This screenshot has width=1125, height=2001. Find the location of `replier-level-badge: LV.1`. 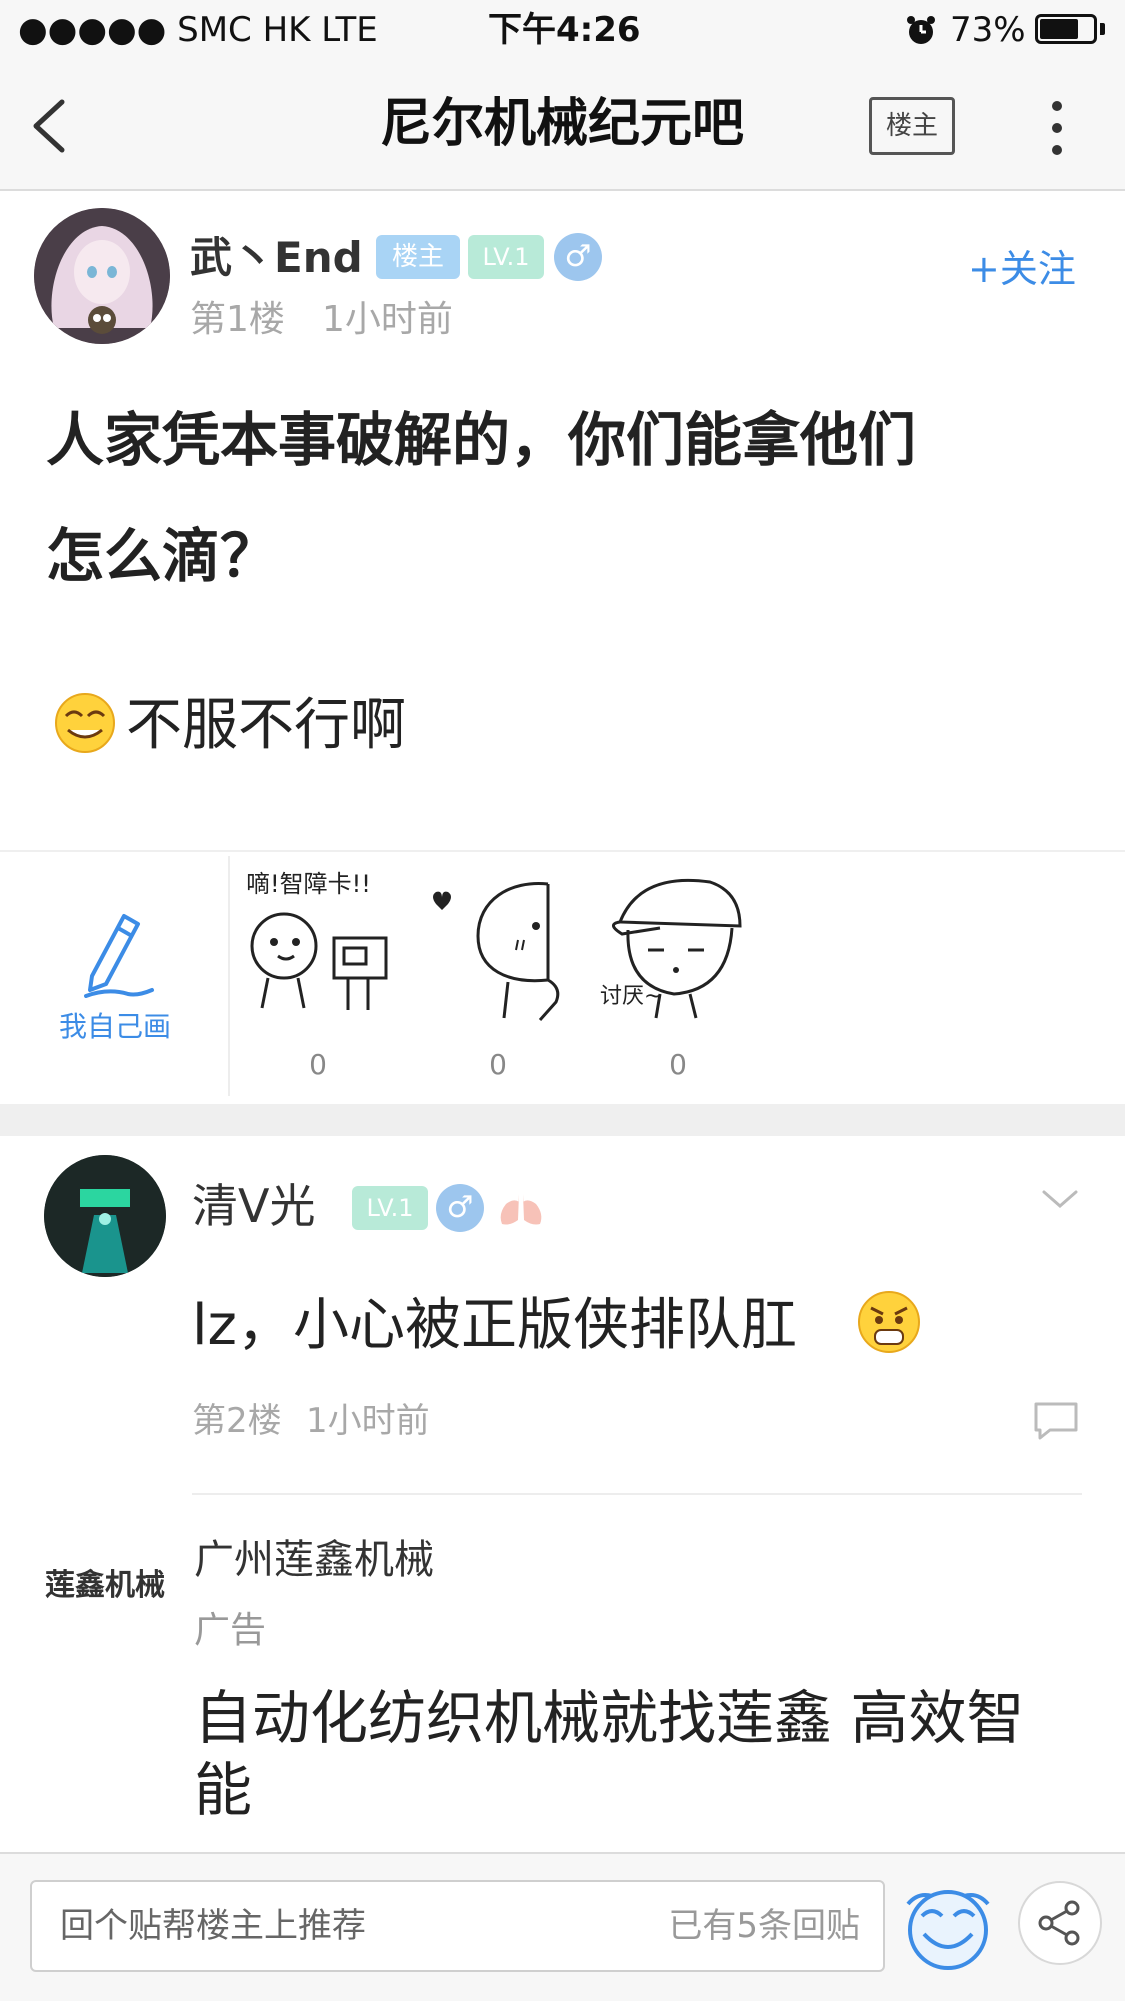

replier-level-badge: LV.1 is located at coordinates (390, 1208).